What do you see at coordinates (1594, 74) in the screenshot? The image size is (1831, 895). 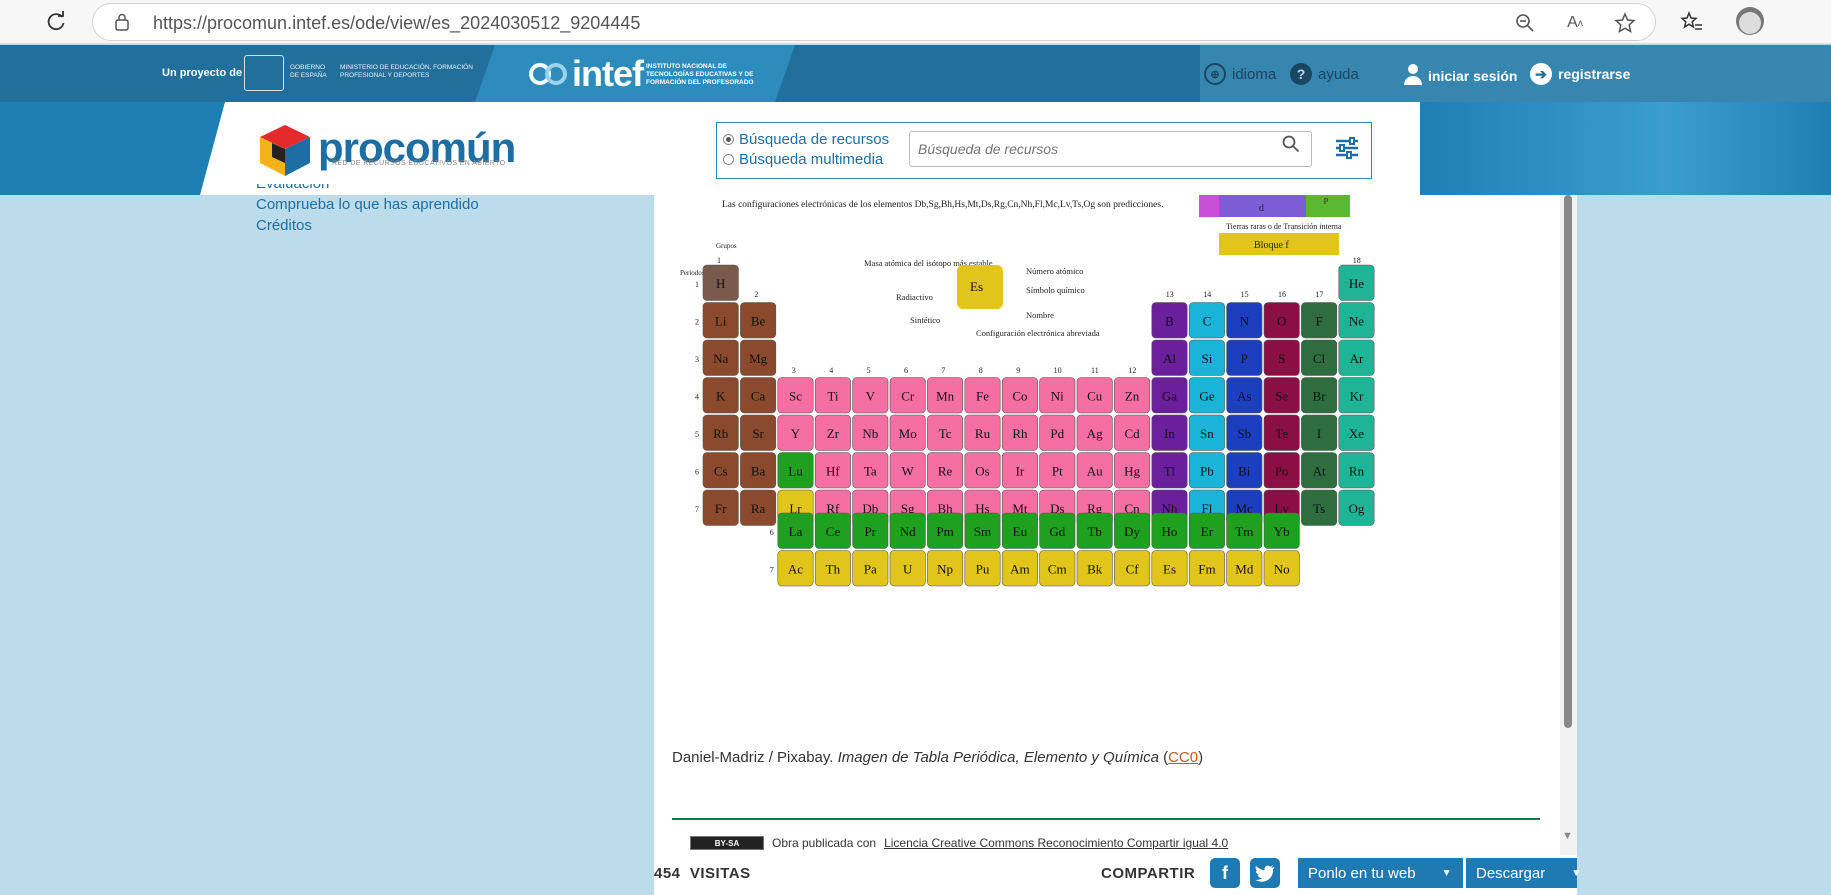 I see `register-label: registrarse` at bounding box center [1594, 74].